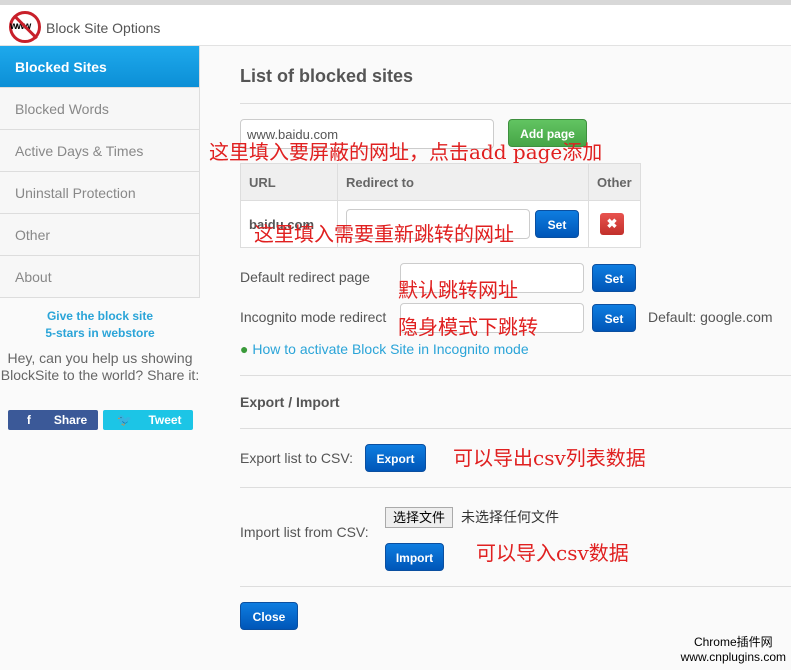 The width and height of the screenshot is (791, 670). What do you see at coordinates (290, 402) in the screenshot?
I see `export-import-title: Export / Import` at bounding box center [290, 402].